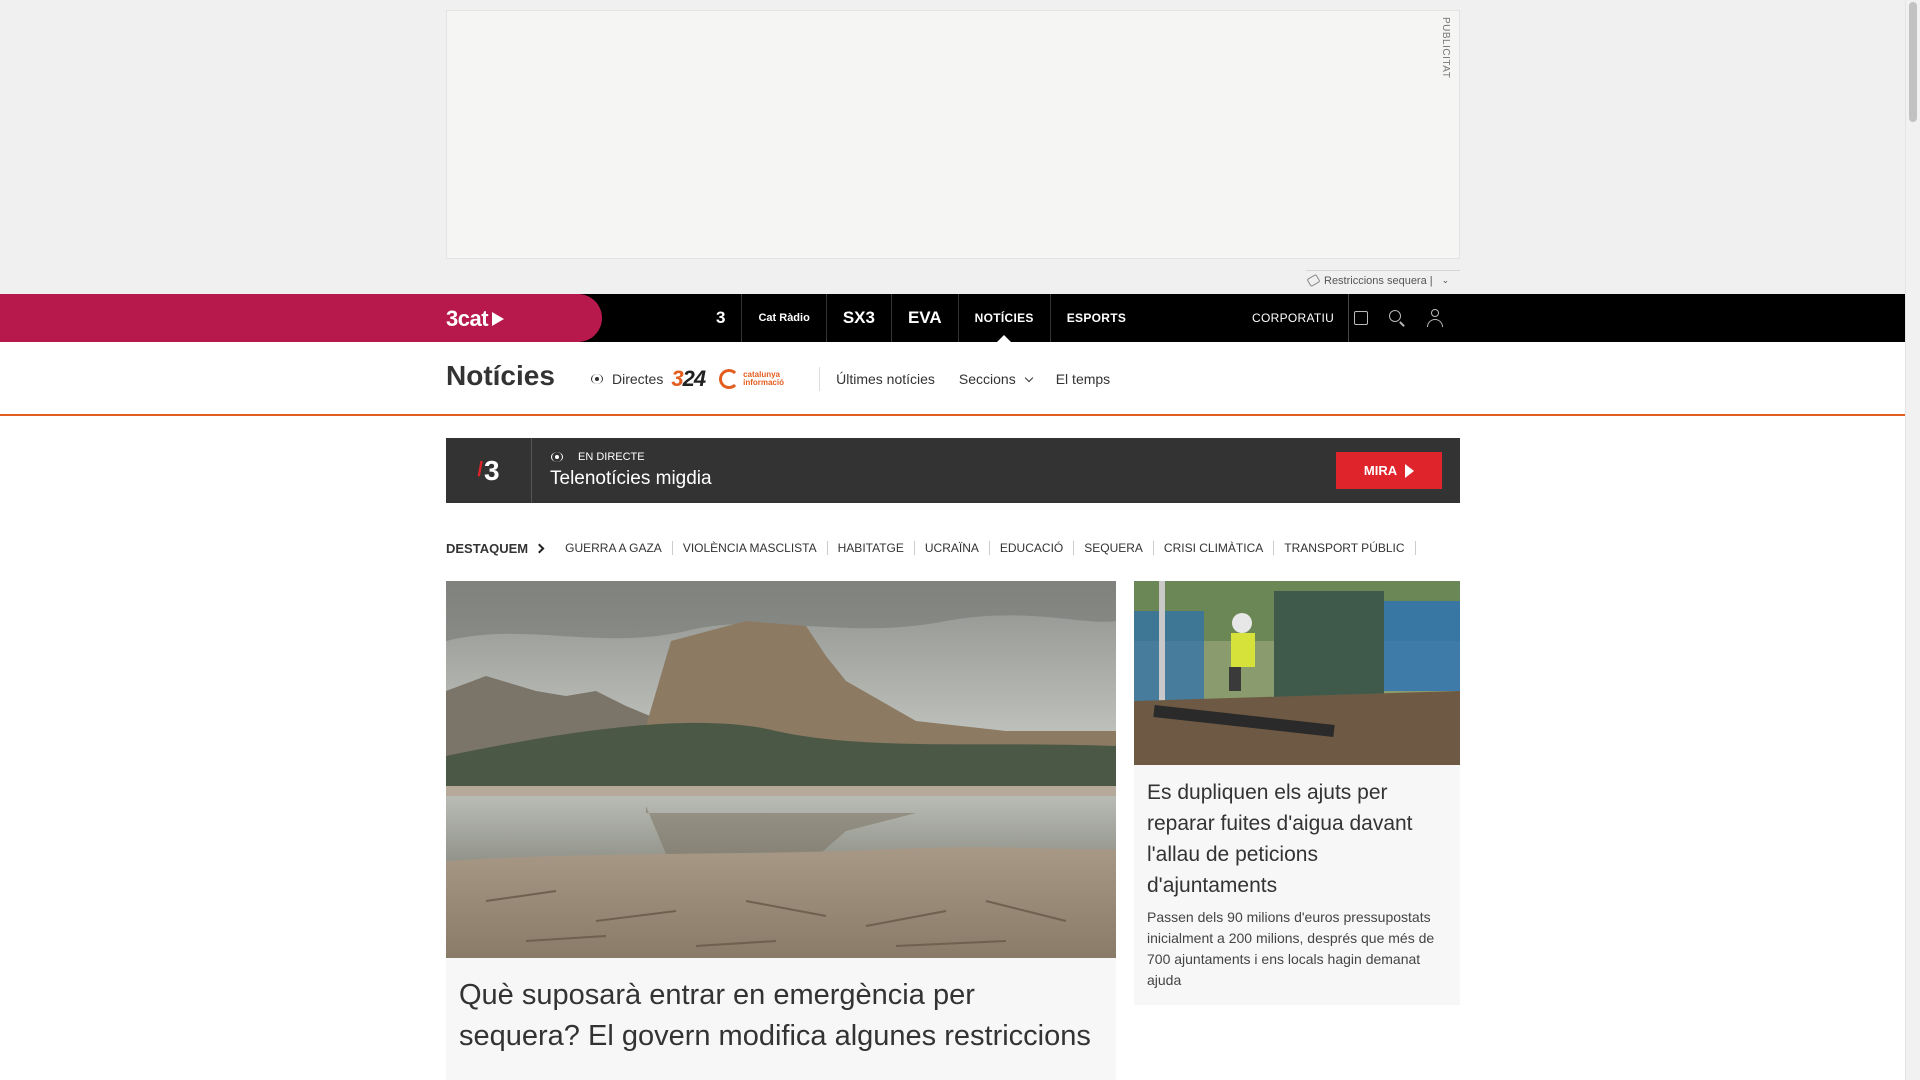 Image resolution: width=1920 pixels, height=1080 pixels. What do you see at coordinates (763, 378) in the screenshot?
I see `logo-ci-label: catalunya informació` at bounding box center [763, 378].